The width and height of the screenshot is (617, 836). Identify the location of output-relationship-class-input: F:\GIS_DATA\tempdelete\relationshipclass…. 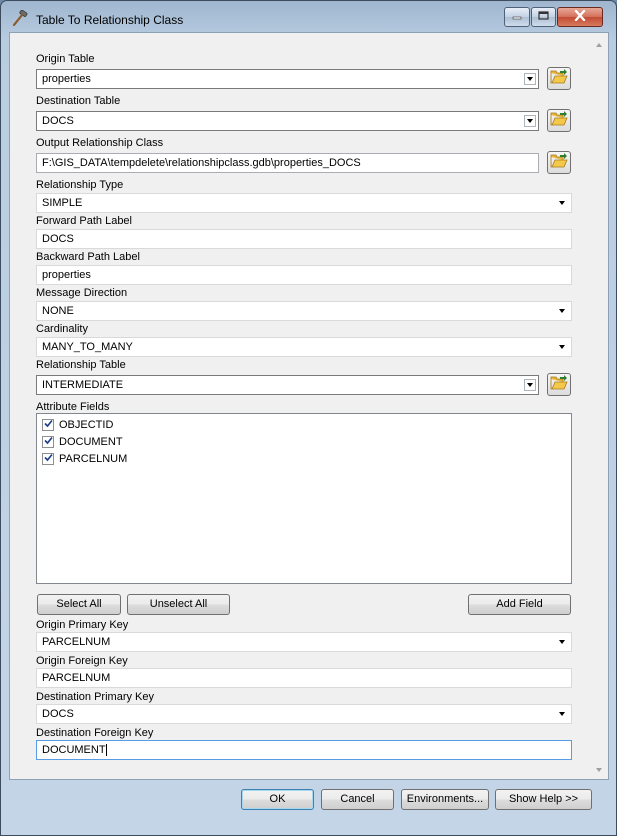
(287, 163).